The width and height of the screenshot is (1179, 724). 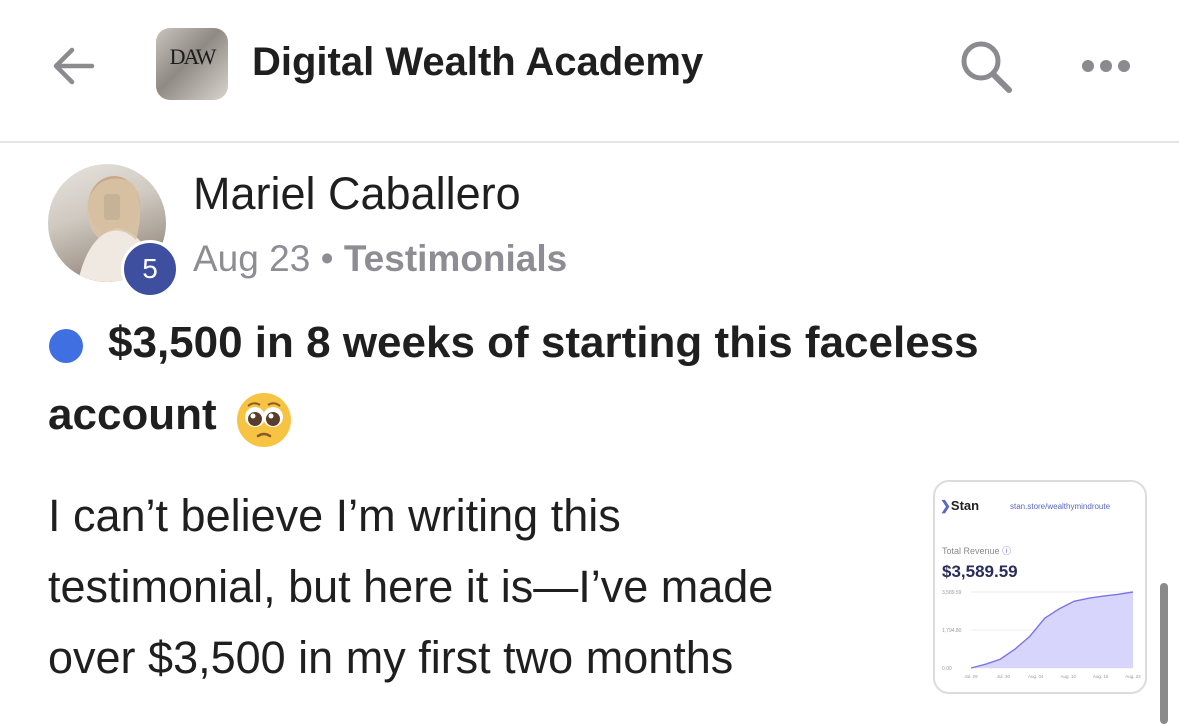 I want to click on more-options-button, so click(x=1106, y=66).